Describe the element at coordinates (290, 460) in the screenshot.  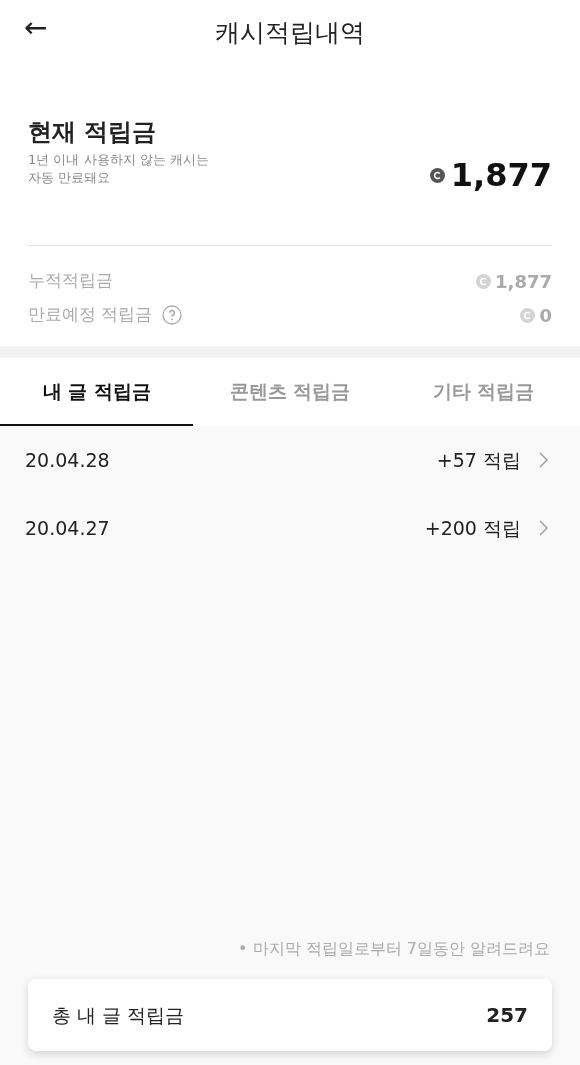
I see `entry-row: 20.04.28 +57 적립` at that location.